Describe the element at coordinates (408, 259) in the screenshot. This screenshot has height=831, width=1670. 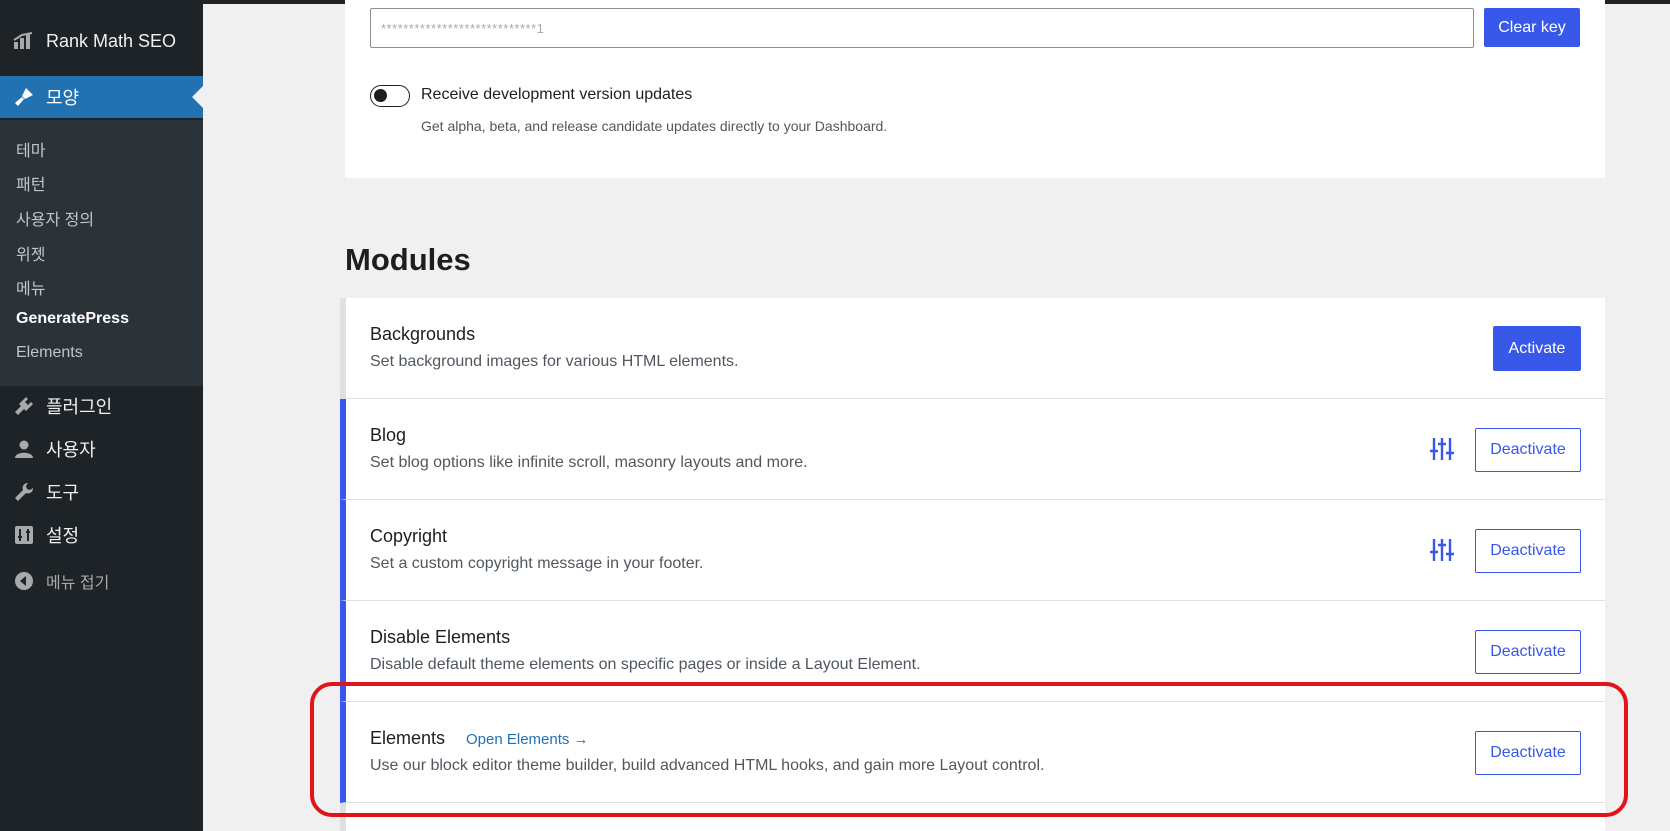
I see `modules-heading: Modules` at that location.